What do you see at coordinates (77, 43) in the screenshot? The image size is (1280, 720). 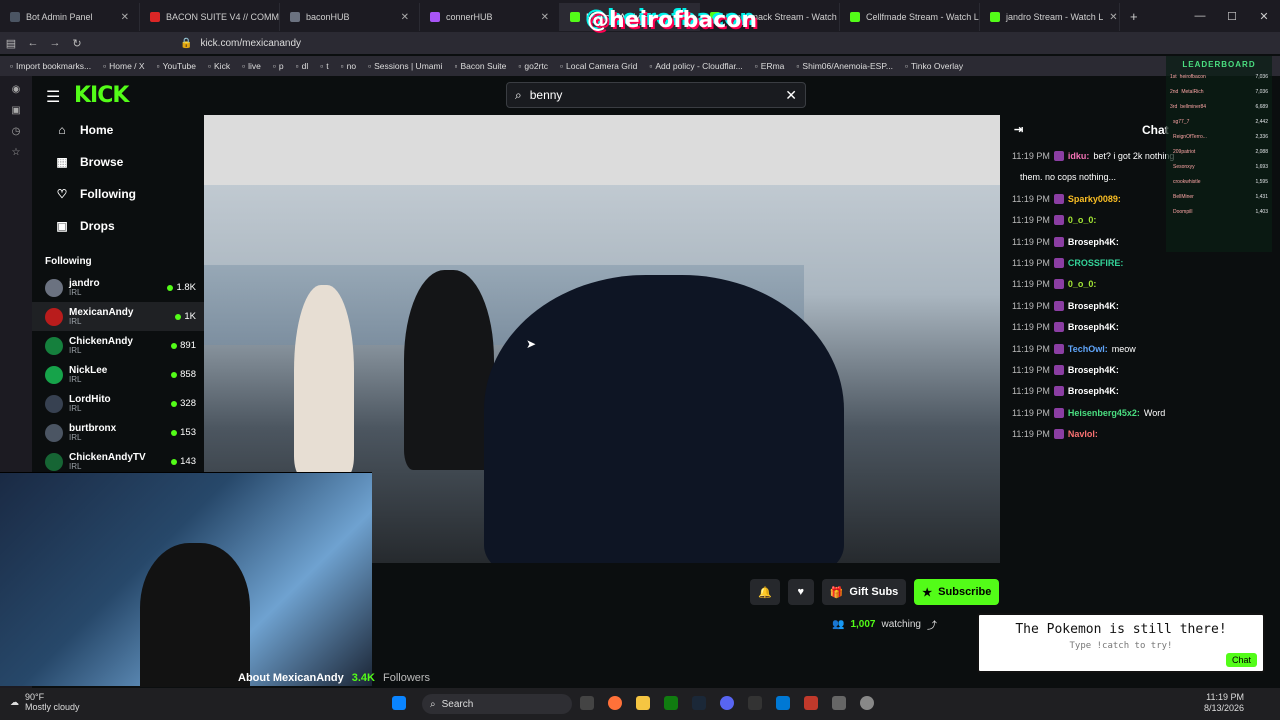 I see `reload-button: ↻` at bounding box center [77, 43].